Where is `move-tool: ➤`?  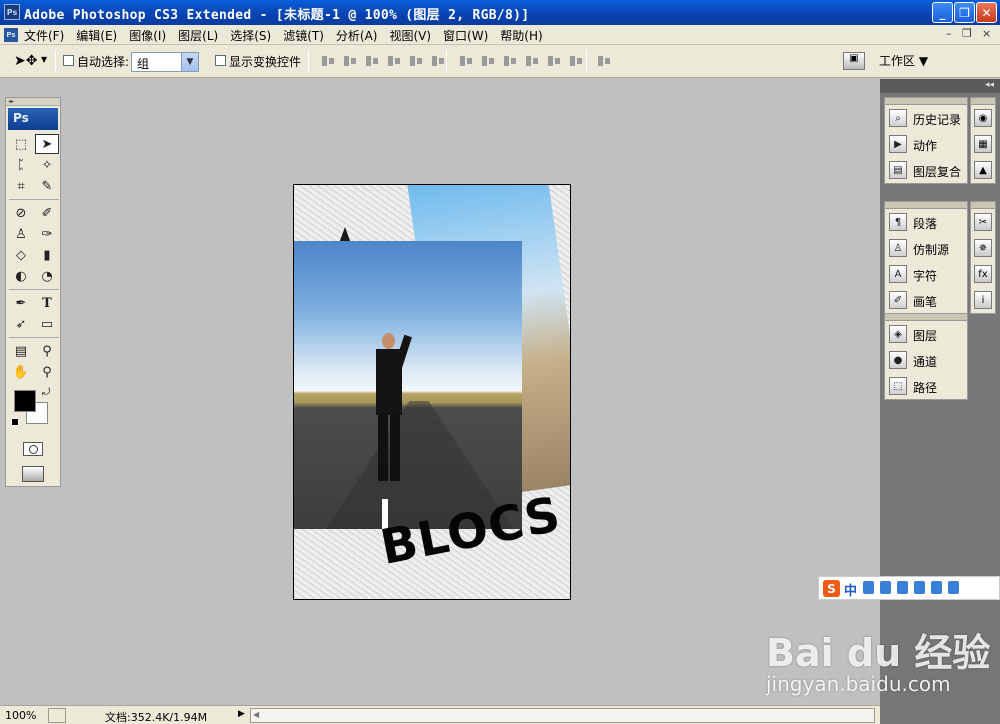
move-tool: ➤ is located at coordinates (47, 144).